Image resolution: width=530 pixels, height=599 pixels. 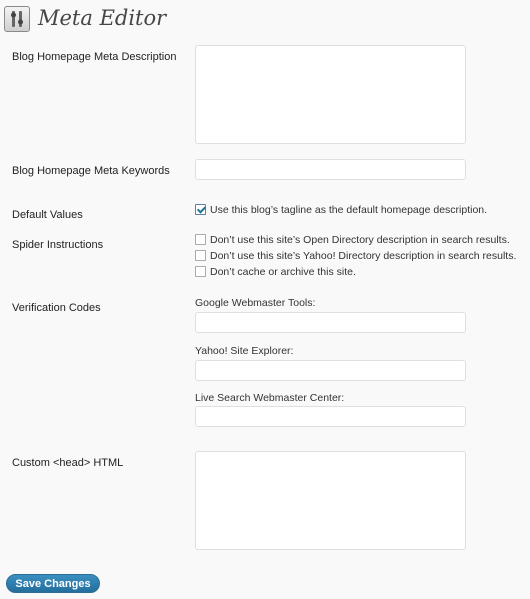 What do you see at coordinates (330, 169) in the screenshot?
I see `homepage-keywords-input` at bounding box center [330, 169].